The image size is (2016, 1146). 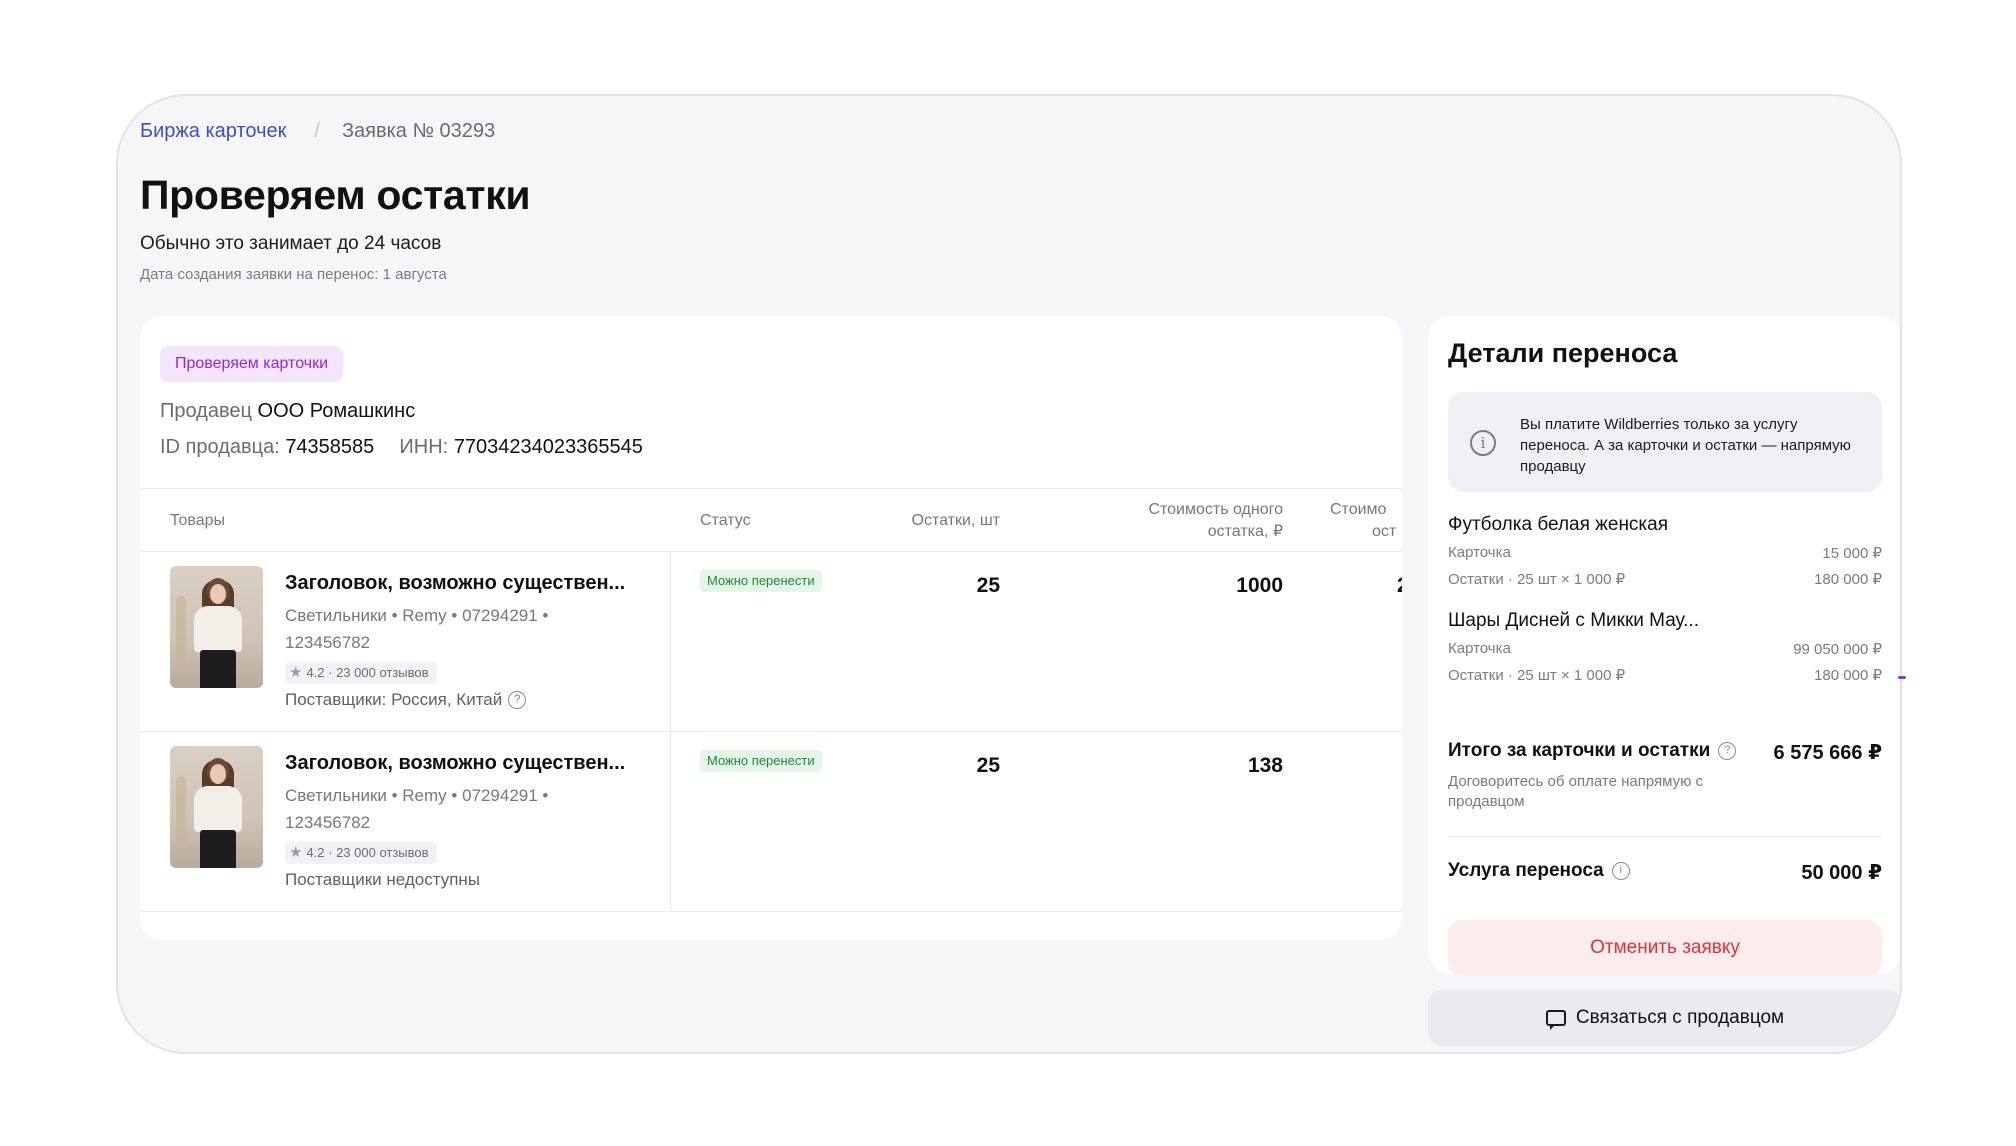 What do you see at coordinates (1841, 873) in the screenshot?
I see `fee-value: 50 000 ₽` at bounding box center [1841, 873].